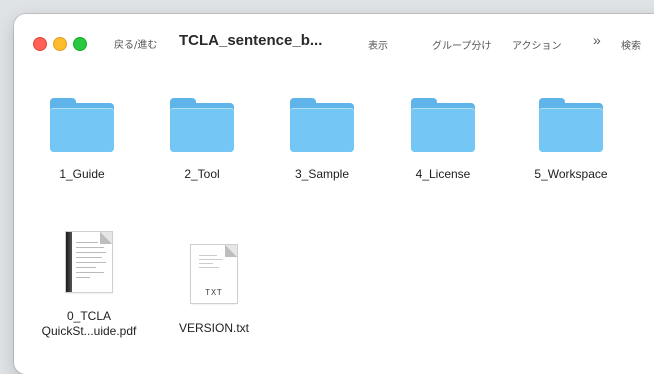 This screenshot has height=374, width=654. Describe the element at coordinates (537, 44) in the screenshot. I see `action-button: アクション` at that location.